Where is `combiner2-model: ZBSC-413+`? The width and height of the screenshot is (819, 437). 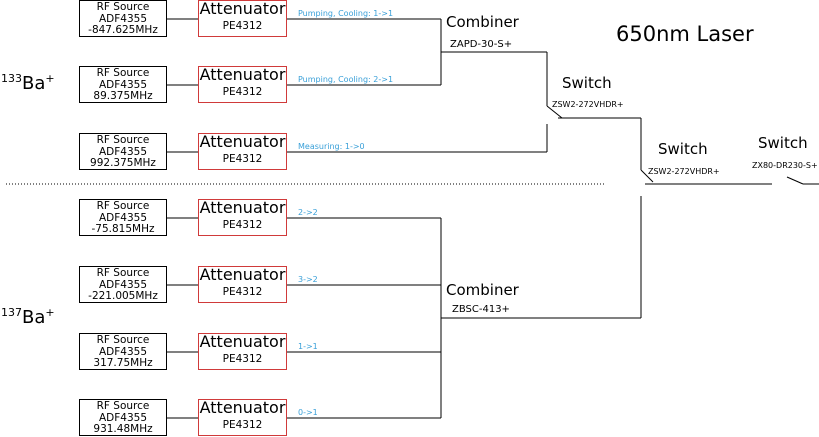 combiner2-model: ZBSC-413+ is located at coordinates (481, 309).